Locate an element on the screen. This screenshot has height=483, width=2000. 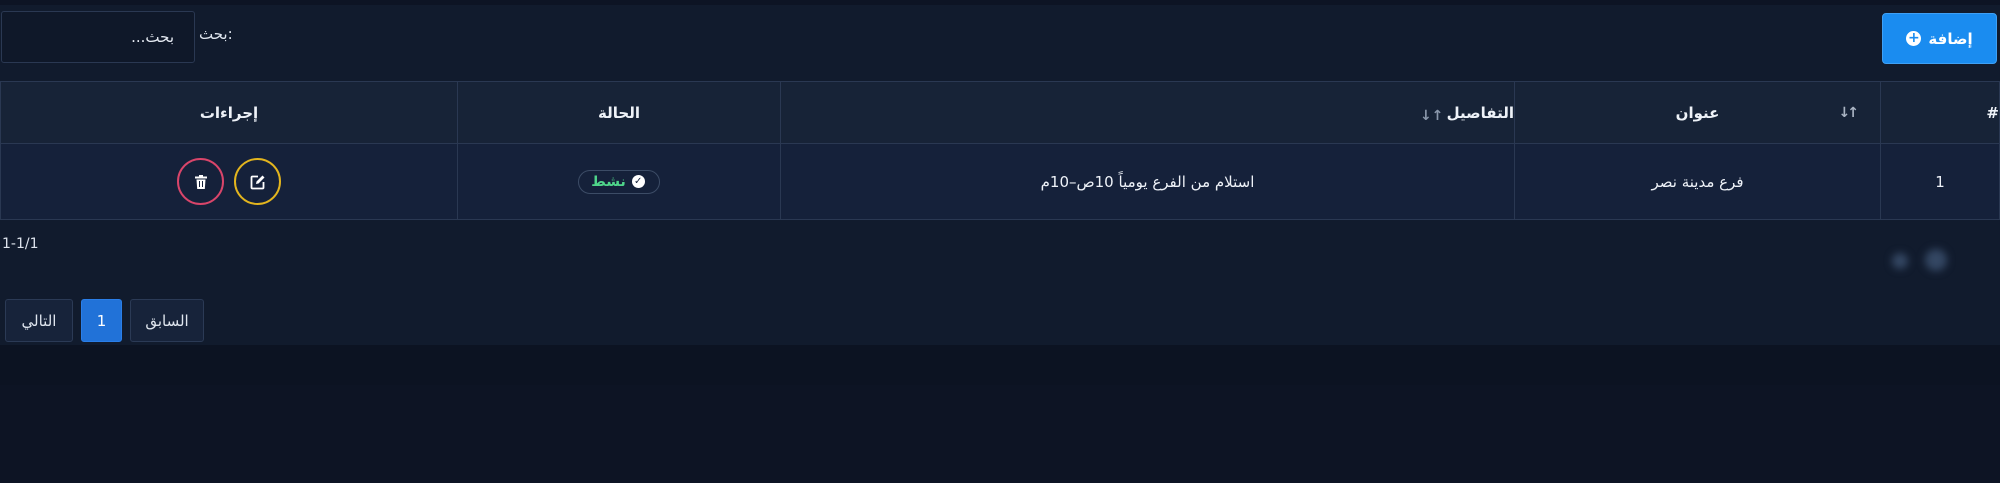
column-header-num: # is located at coordinates (1940, 112).